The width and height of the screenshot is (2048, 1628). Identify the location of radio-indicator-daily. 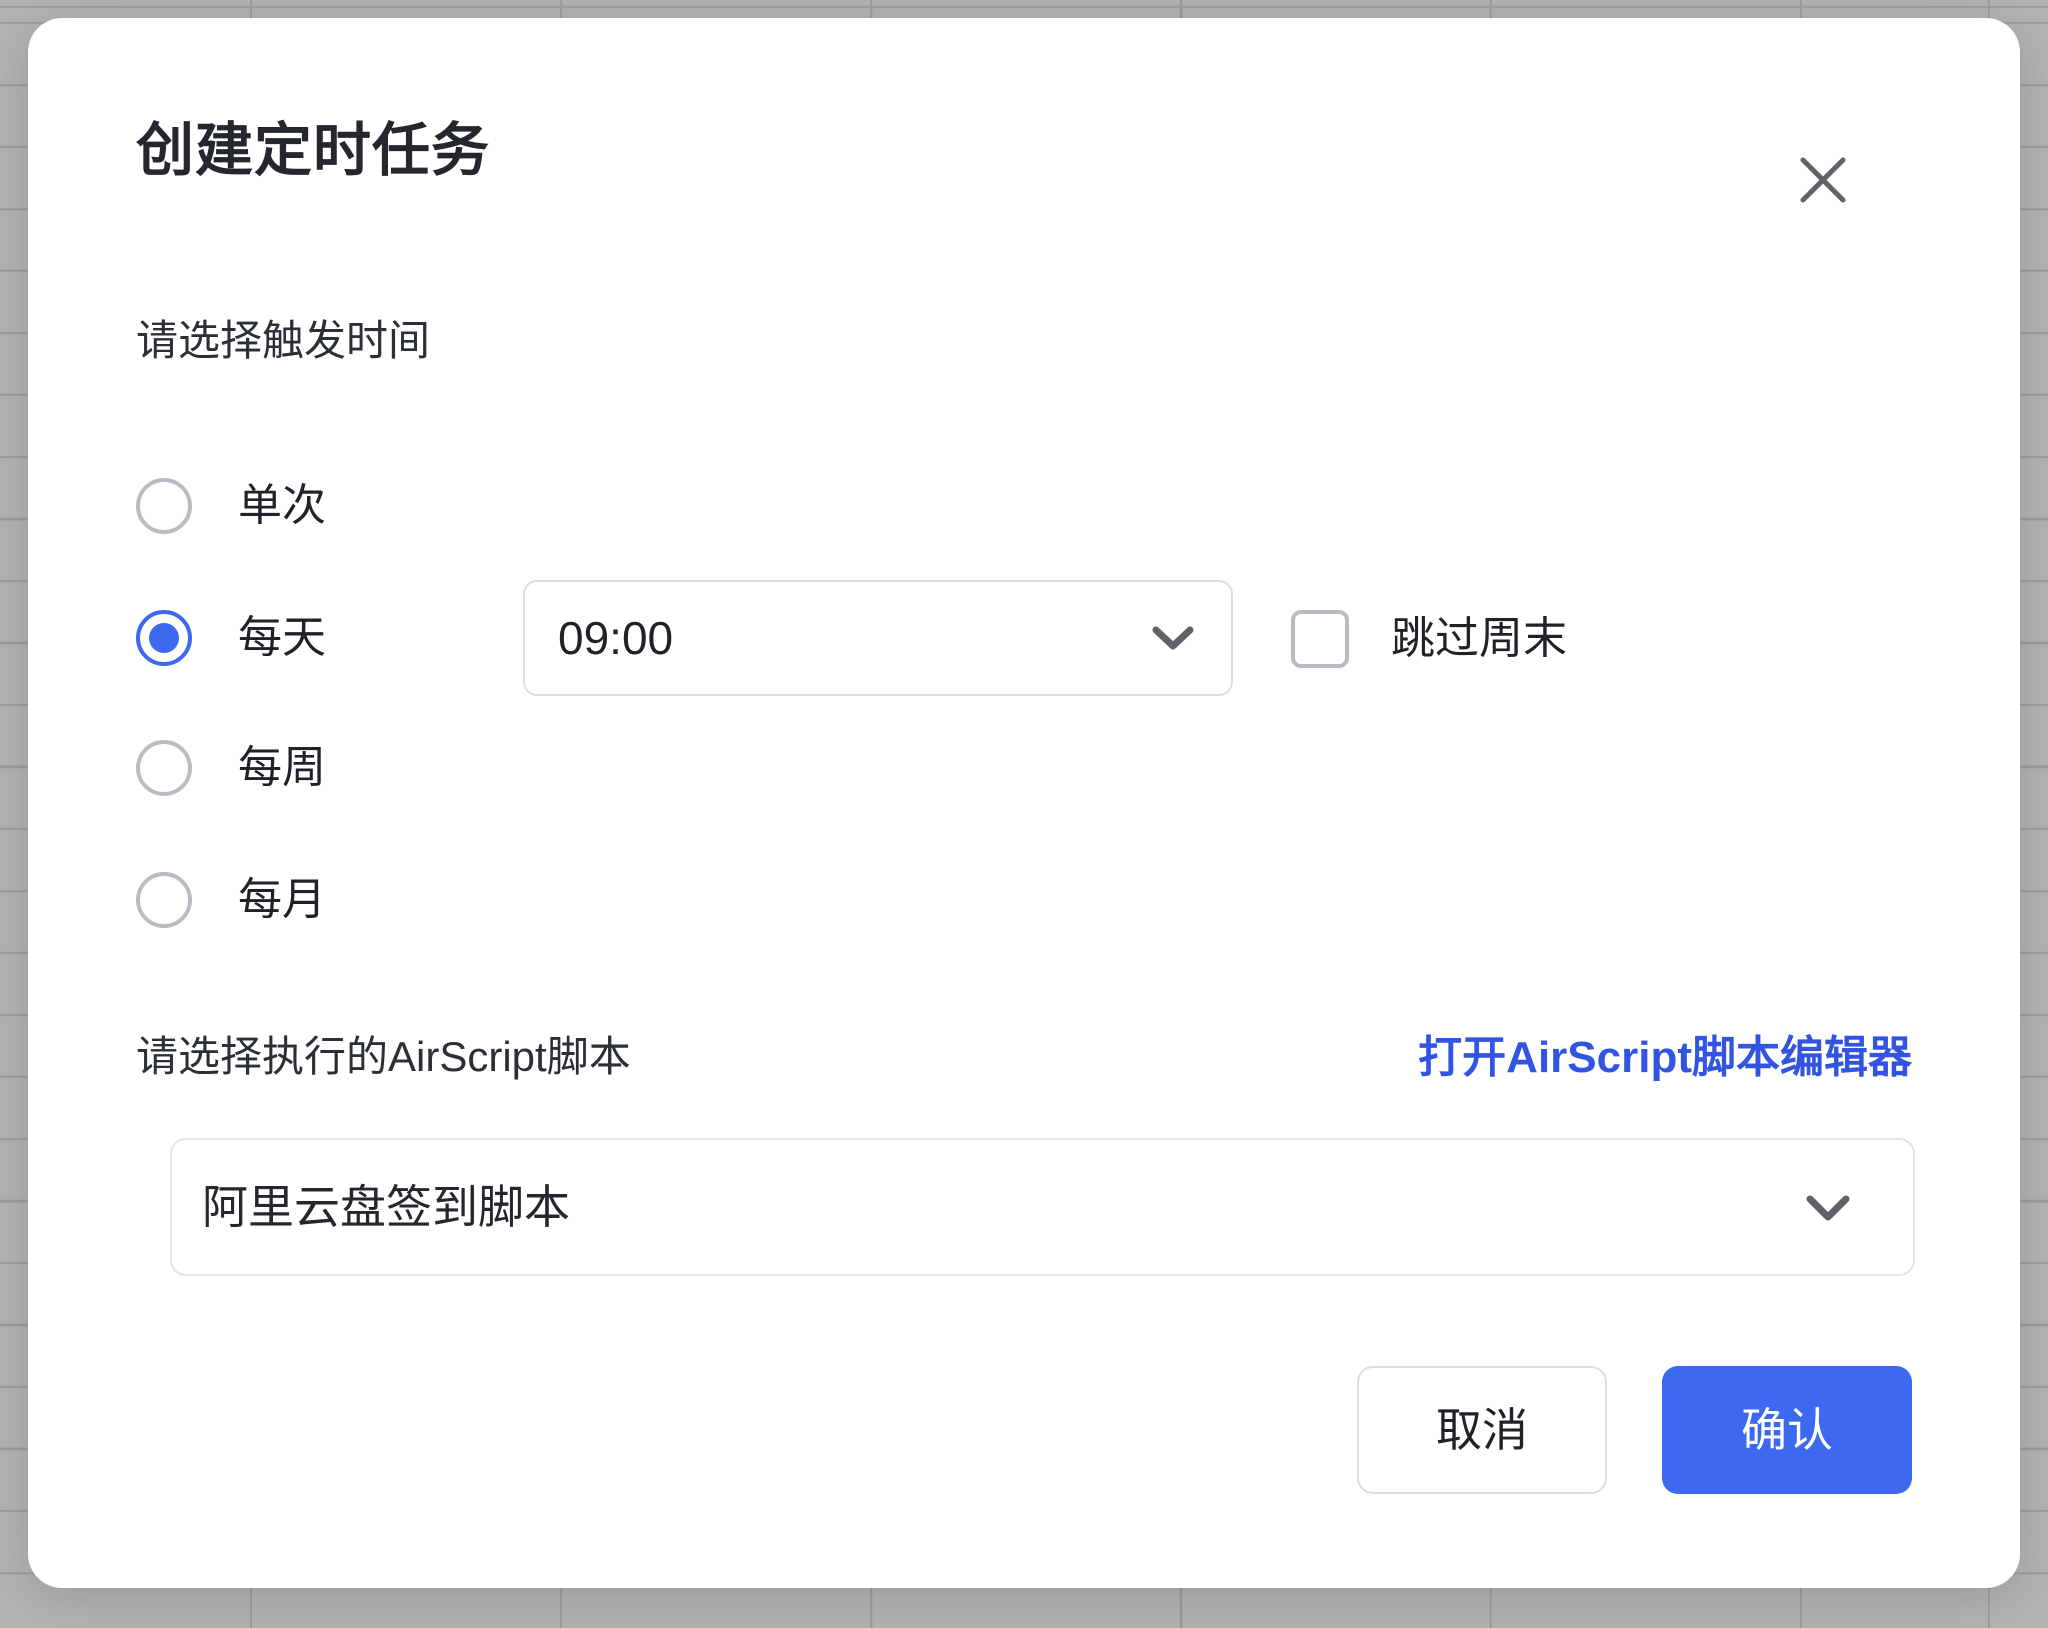
(164, 638).